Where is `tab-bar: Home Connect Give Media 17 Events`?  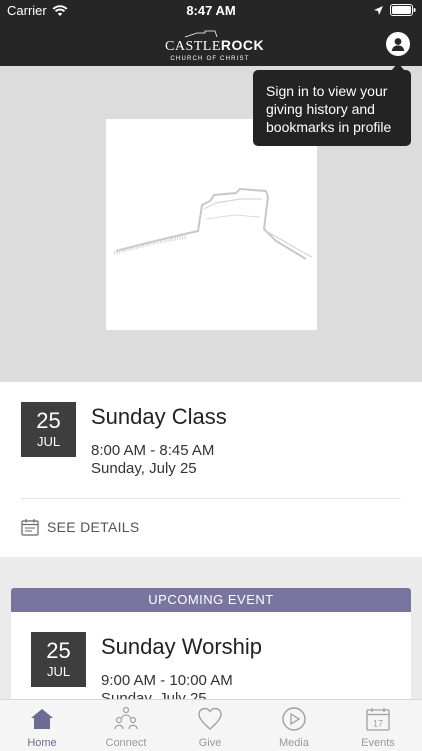
tab-bar: Home Connect Give Media 17 Events is located at coordinates (211, 725).